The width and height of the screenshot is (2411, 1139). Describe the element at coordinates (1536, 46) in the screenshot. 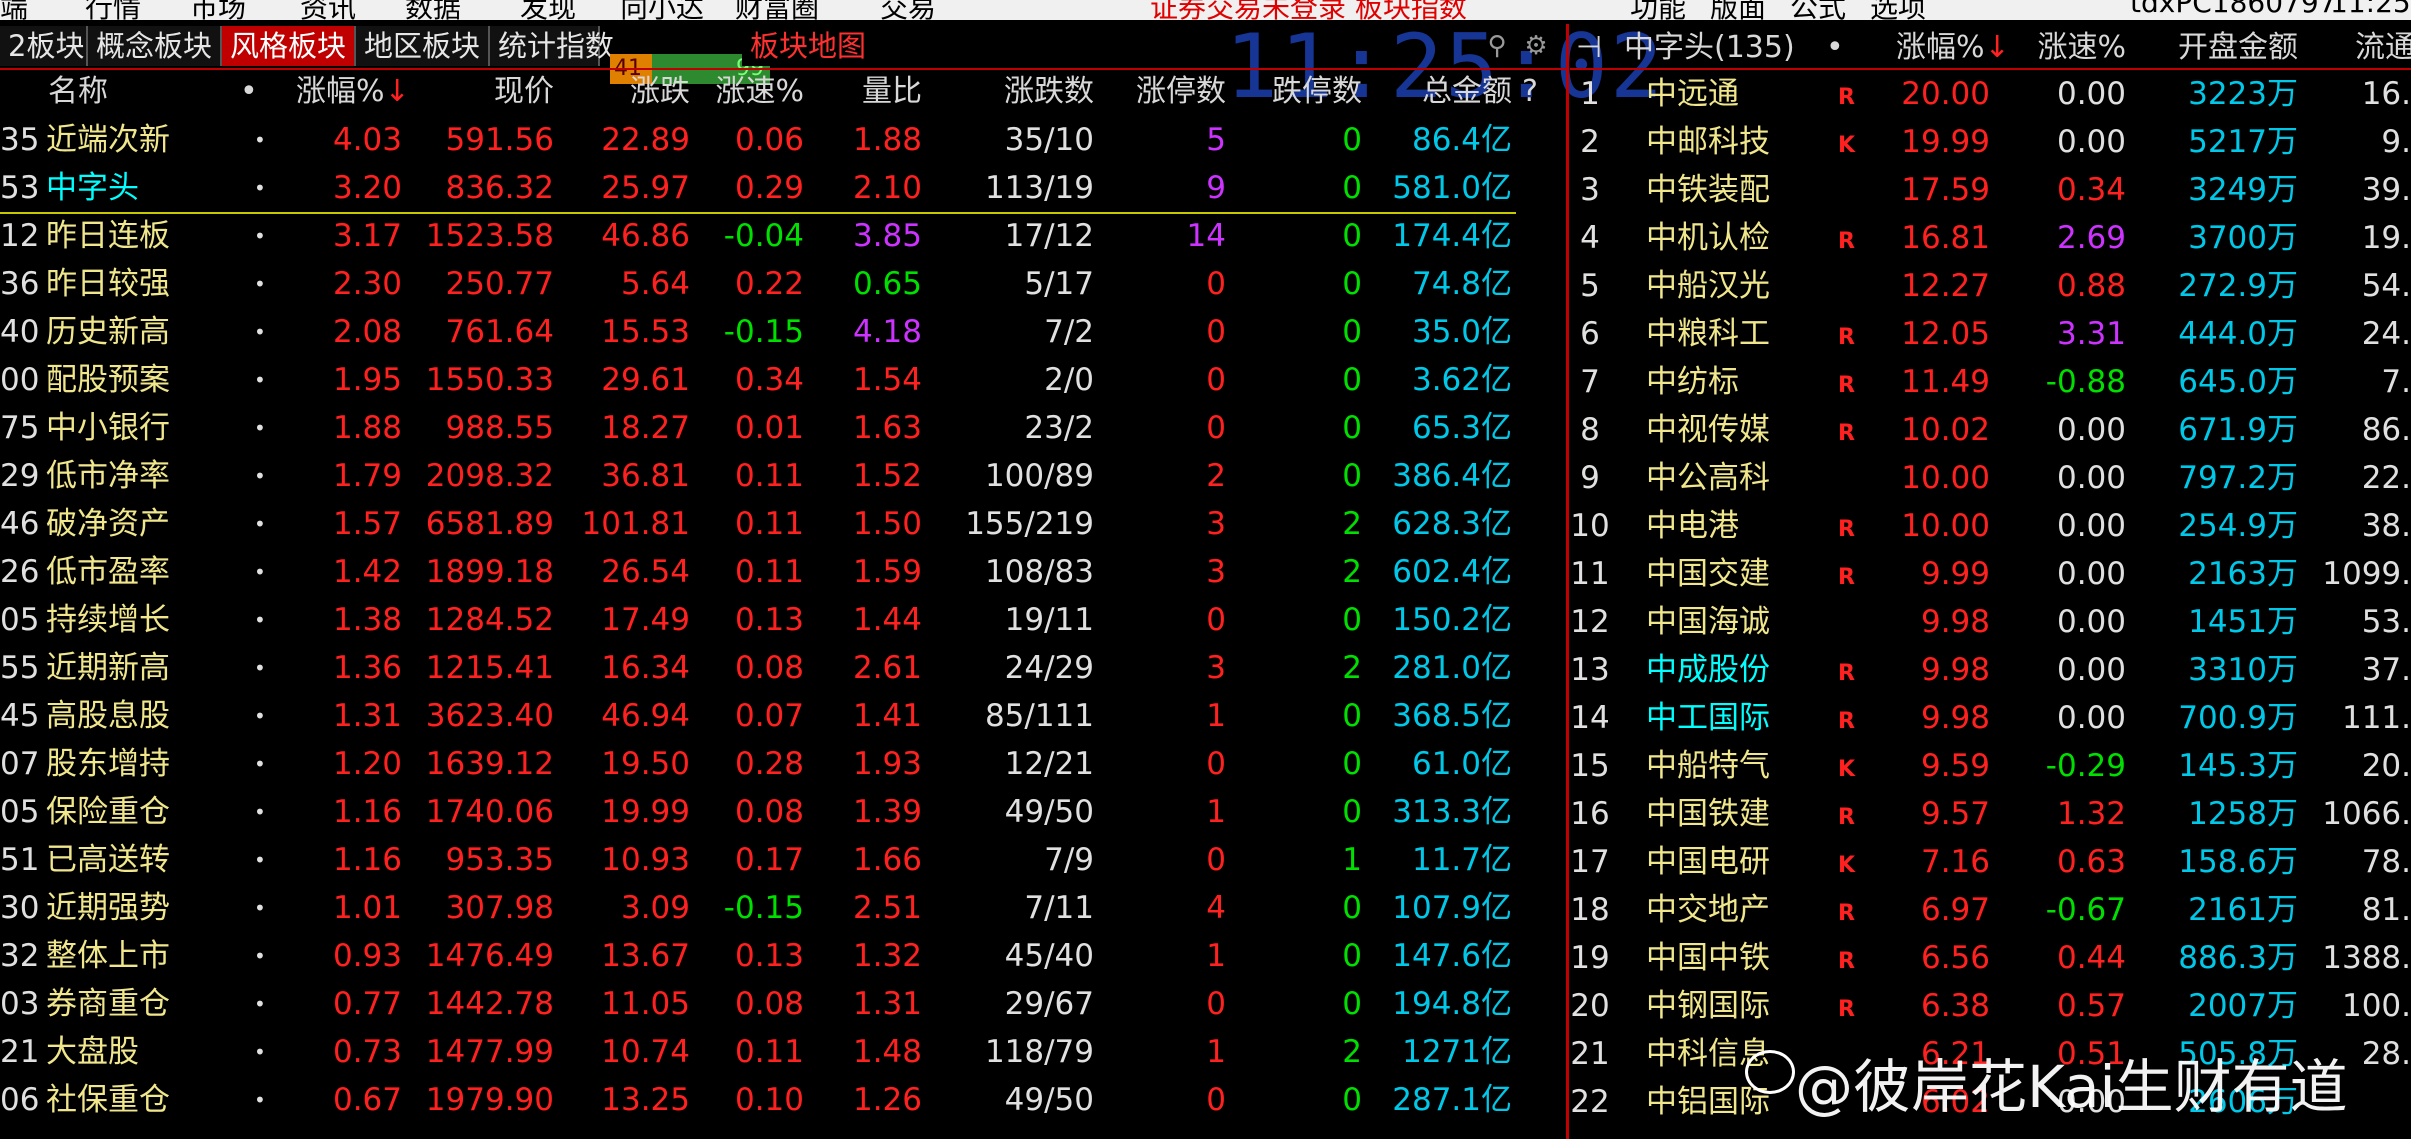

I see `gear-icon: ⚙` at that location.